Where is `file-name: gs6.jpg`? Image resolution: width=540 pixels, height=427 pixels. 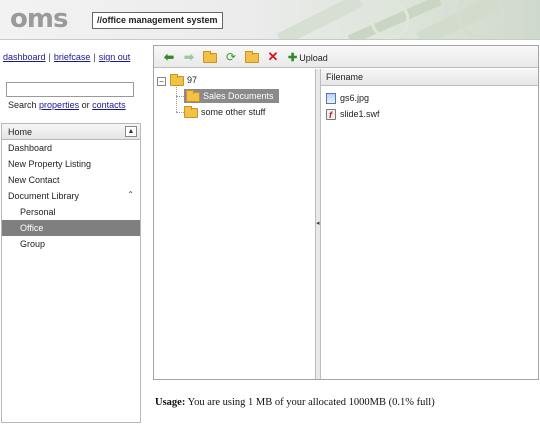 file-name: gs6.jpg is located at coordinates (355, 98).